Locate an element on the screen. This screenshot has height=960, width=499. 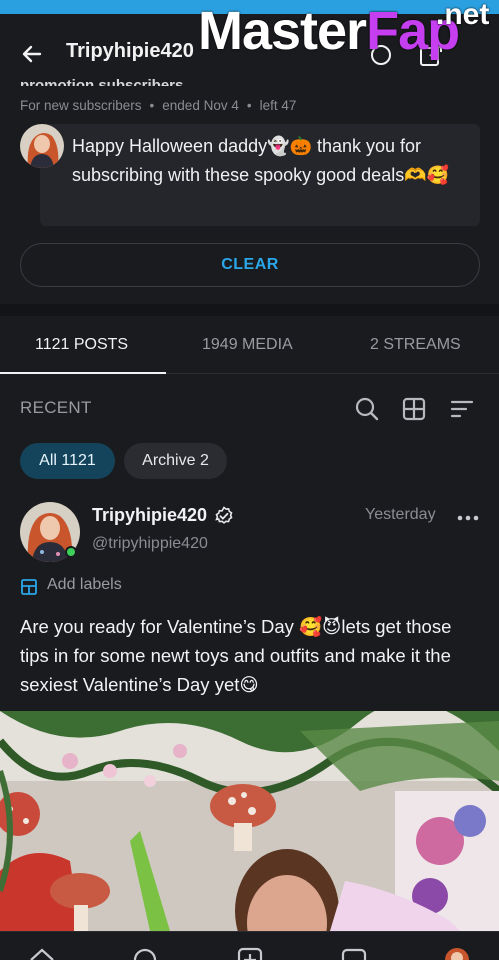
grid-icon is located at coordinates (414, 409).